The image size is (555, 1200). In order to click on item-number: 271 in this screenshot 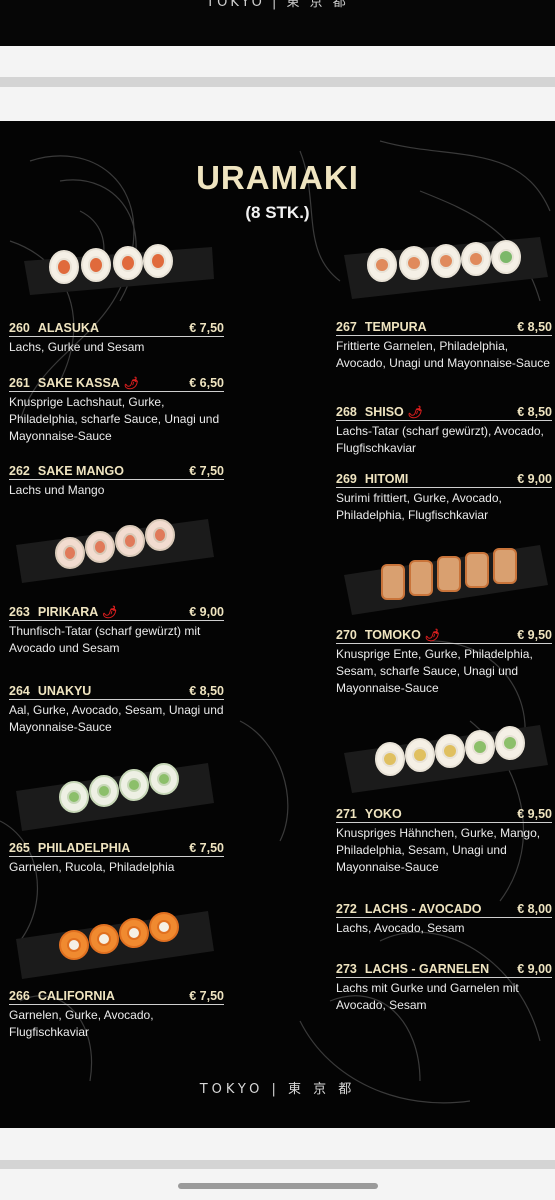, I will do `click(346, 814)`.